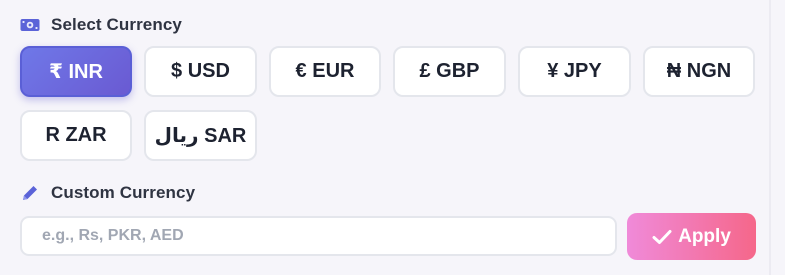 The image size is (785, 275). I want to click on pencil-icon, so click(30, 193).